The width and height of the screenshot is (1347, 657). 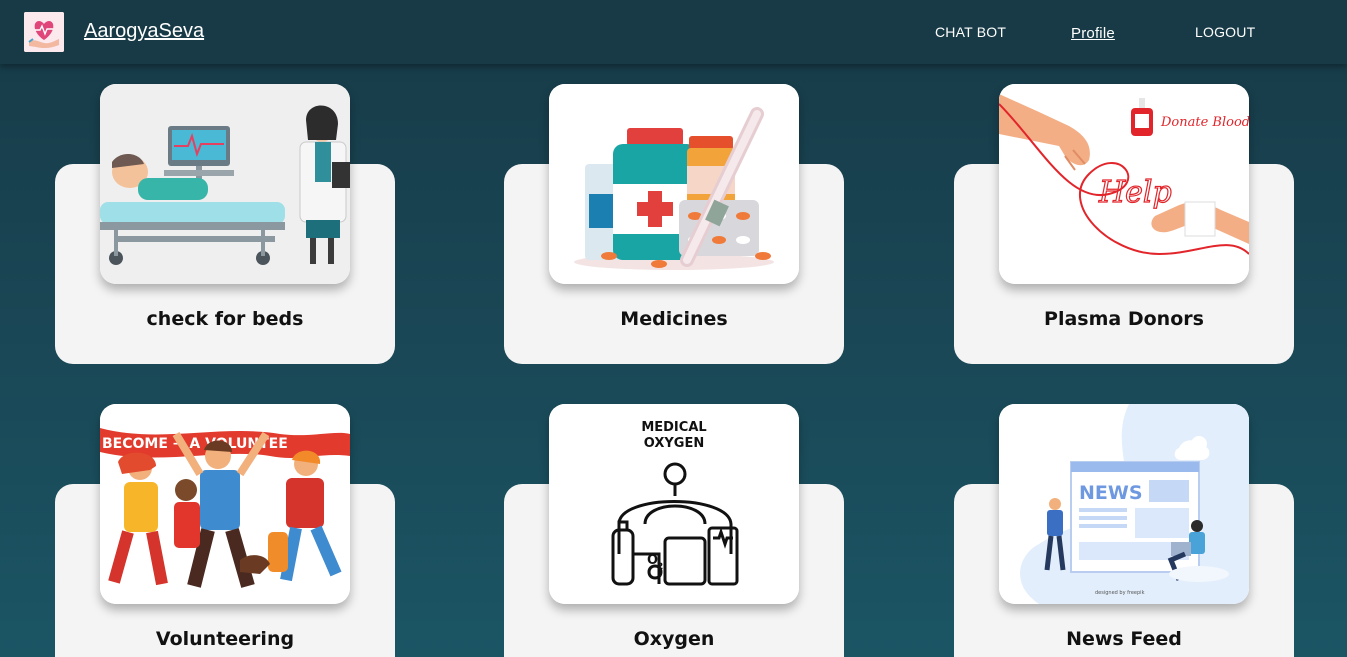 I want to click on volunteers-illustration-icon: BECOME → A VOLUNTEE, so click(x=225, y=504).